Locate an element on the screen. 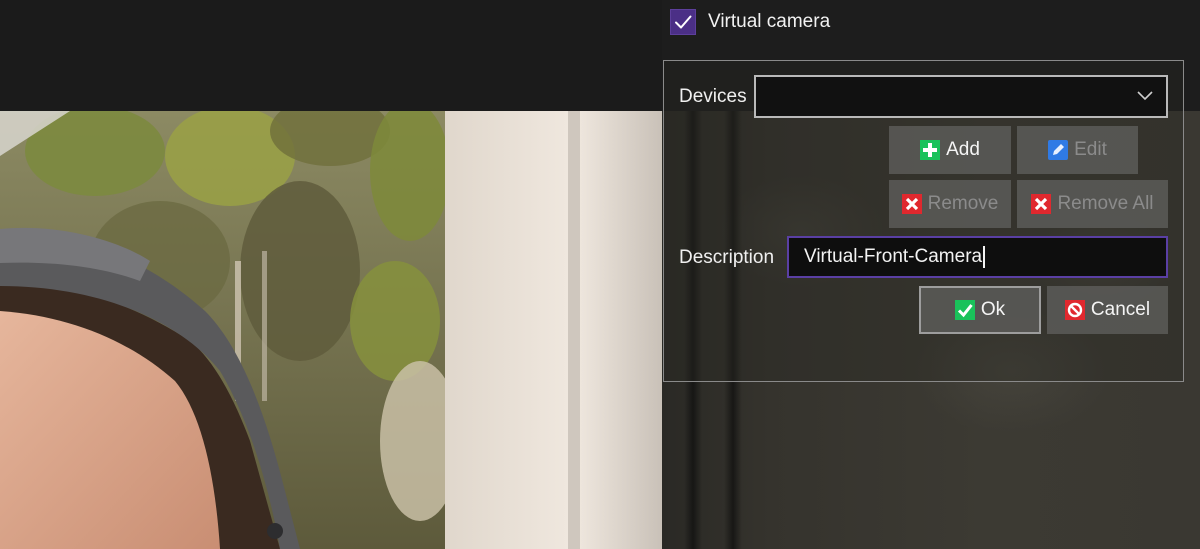  description-input-value: Virtual-Front-Camera is located at coordinates (893, 256).